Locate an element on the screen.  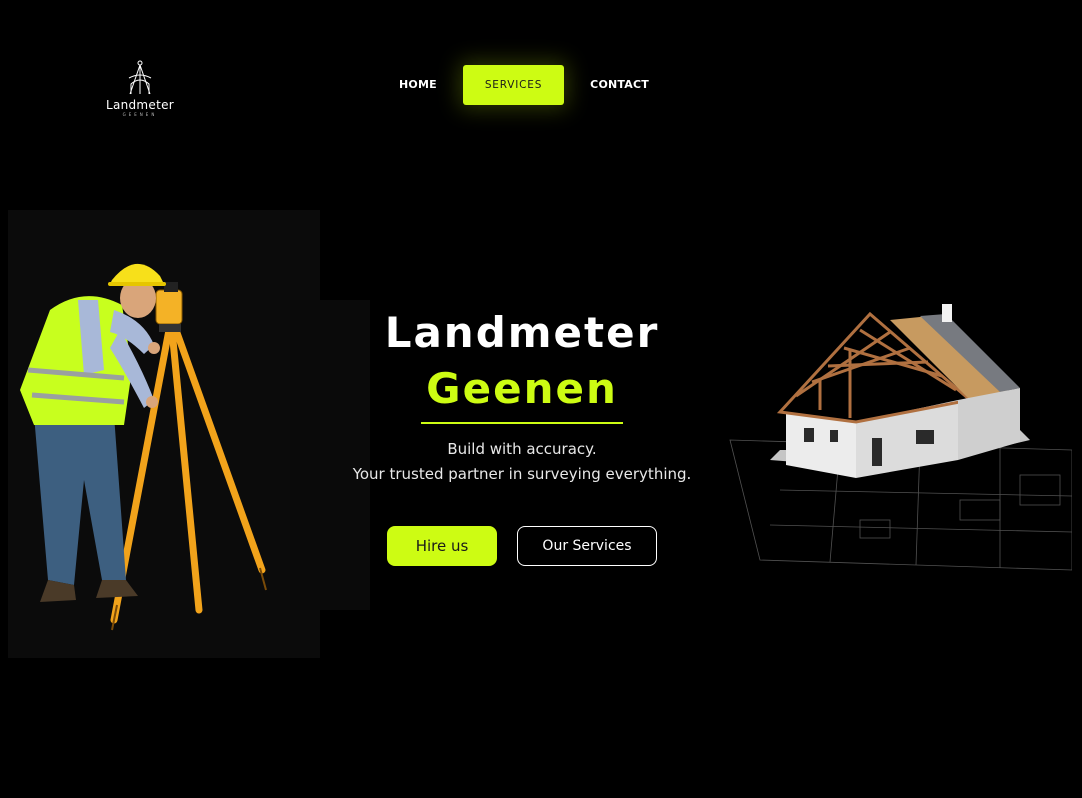
main-nav: HOME SERVICES CONTACT is located at coordinates (524, 85).